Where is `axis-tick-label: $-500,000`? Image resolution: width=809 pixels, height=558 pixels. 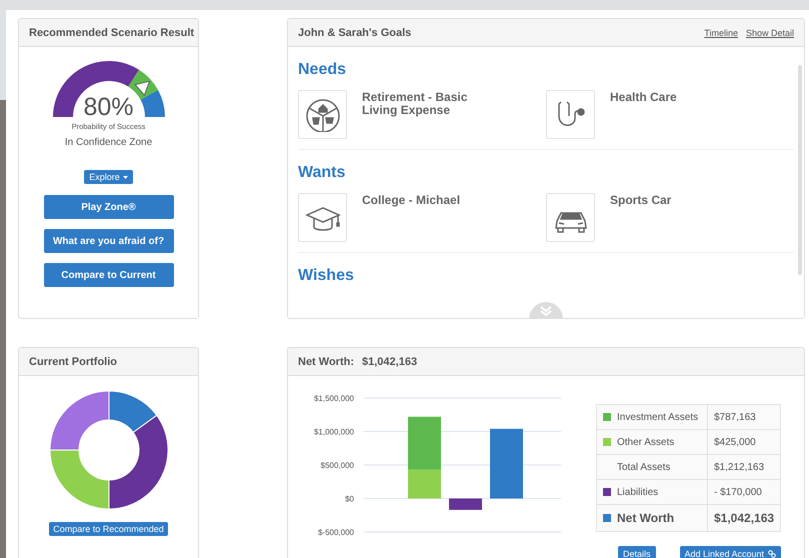 axis-tick-label: $-500,000 is located at coordinates (336, 532).